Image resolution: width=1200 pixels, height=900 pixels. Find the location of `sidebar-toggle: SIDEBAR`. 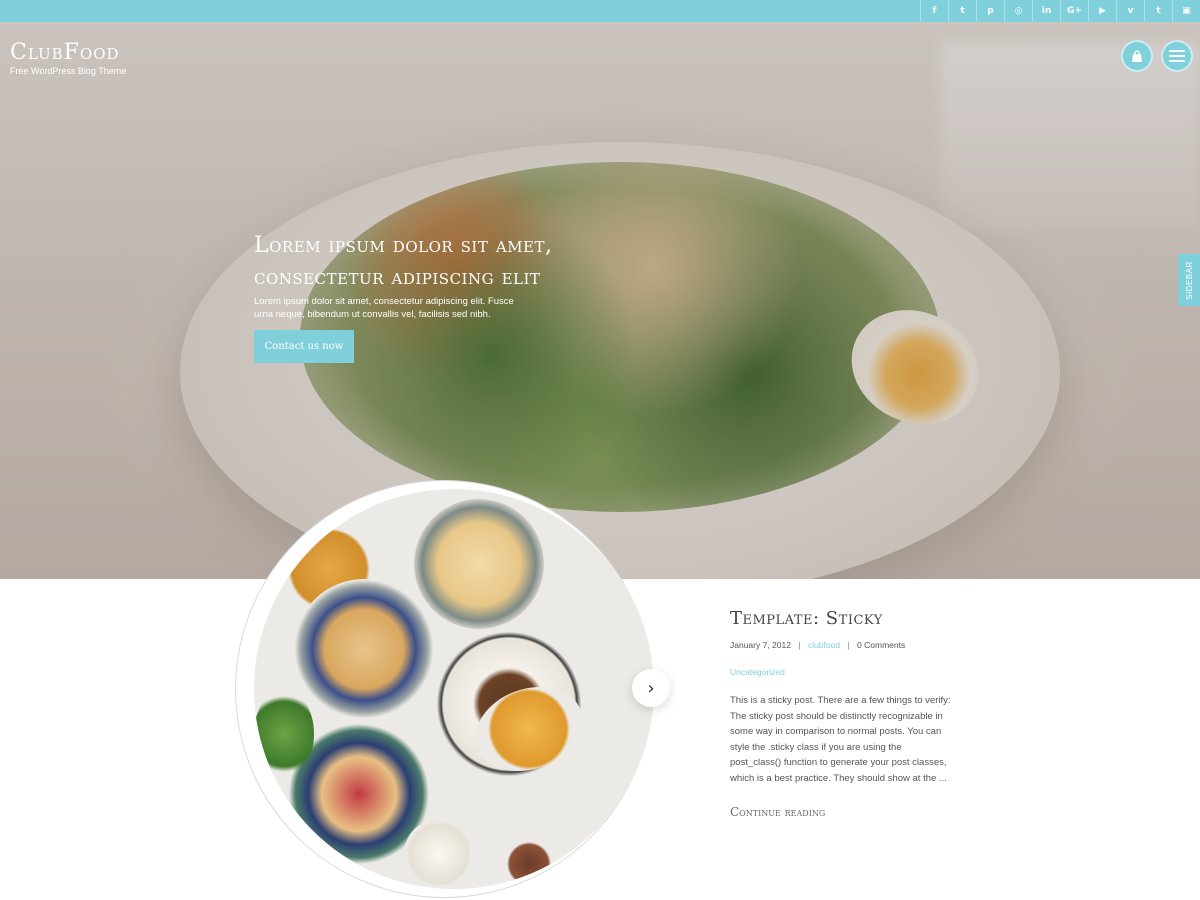

sidebar-toggle: SIDEBAR is located at coordinates (1189, 280).